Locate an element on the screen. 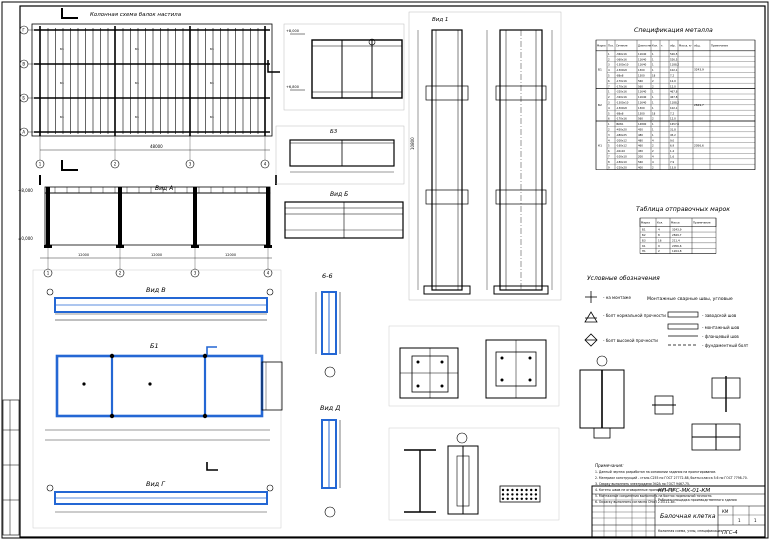  legend-item-2: - болт высокой прочности is located at coordinates (630, 340).